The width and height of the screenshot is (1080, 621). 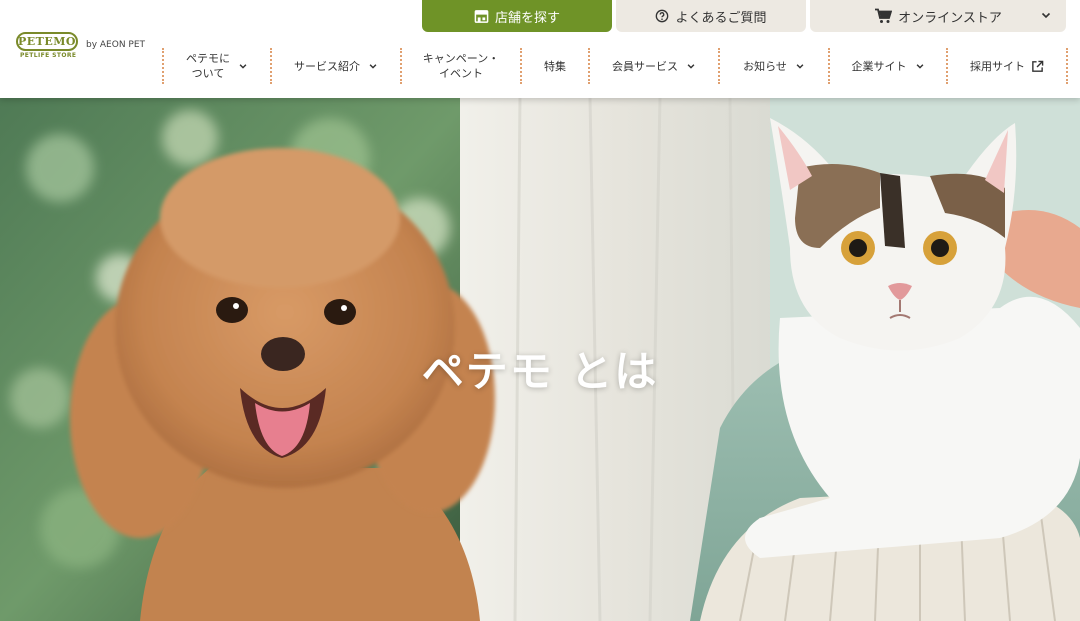 What do you see at coordinates (721, 18) in the screenshot?
I see `faq-label: よくあるご質問` at bounding box center [721, 18].